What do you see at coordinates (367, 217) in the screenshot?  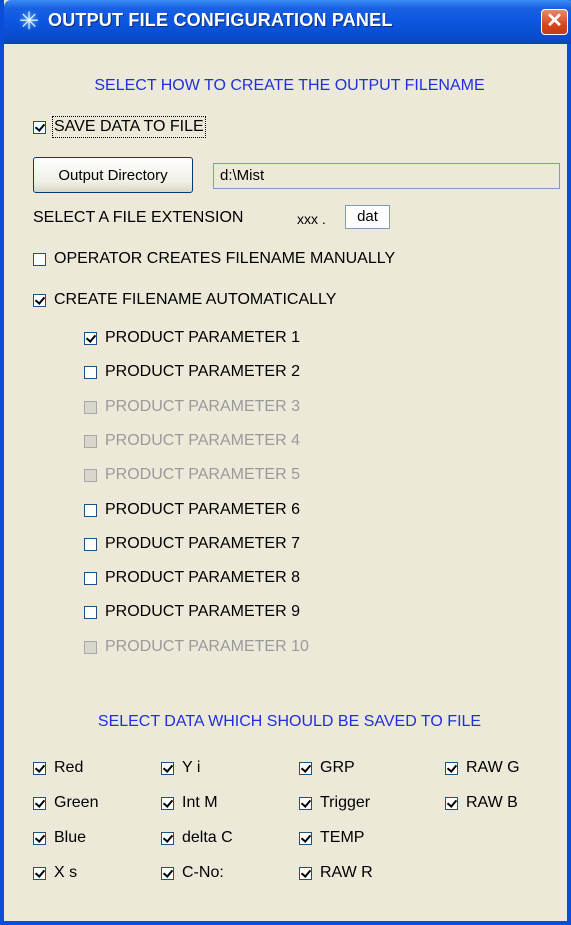 I see `extension-input: dat` at bounding box center [367, 217].